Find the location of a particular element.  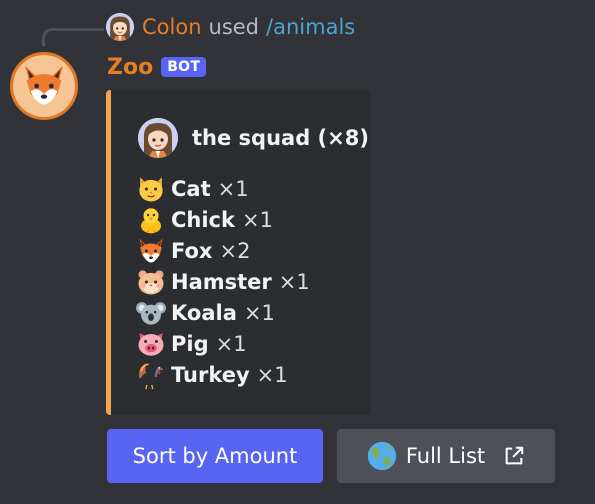

message-header: Zoo BOT is located at coordinates (157, 67).